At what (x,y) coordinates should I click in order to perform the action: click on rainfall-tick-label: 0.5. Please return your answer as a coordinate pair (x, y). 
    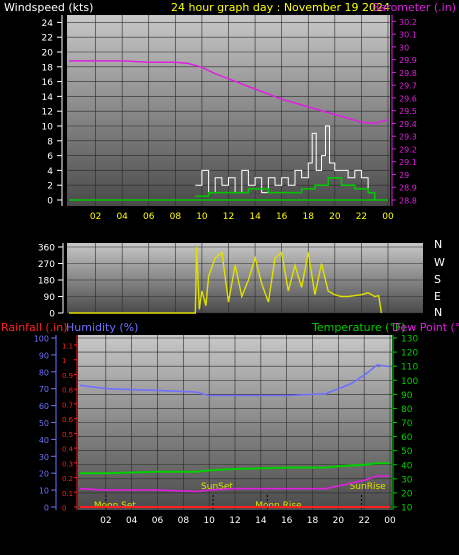
    Looking at the image, I should click on (67, 435).